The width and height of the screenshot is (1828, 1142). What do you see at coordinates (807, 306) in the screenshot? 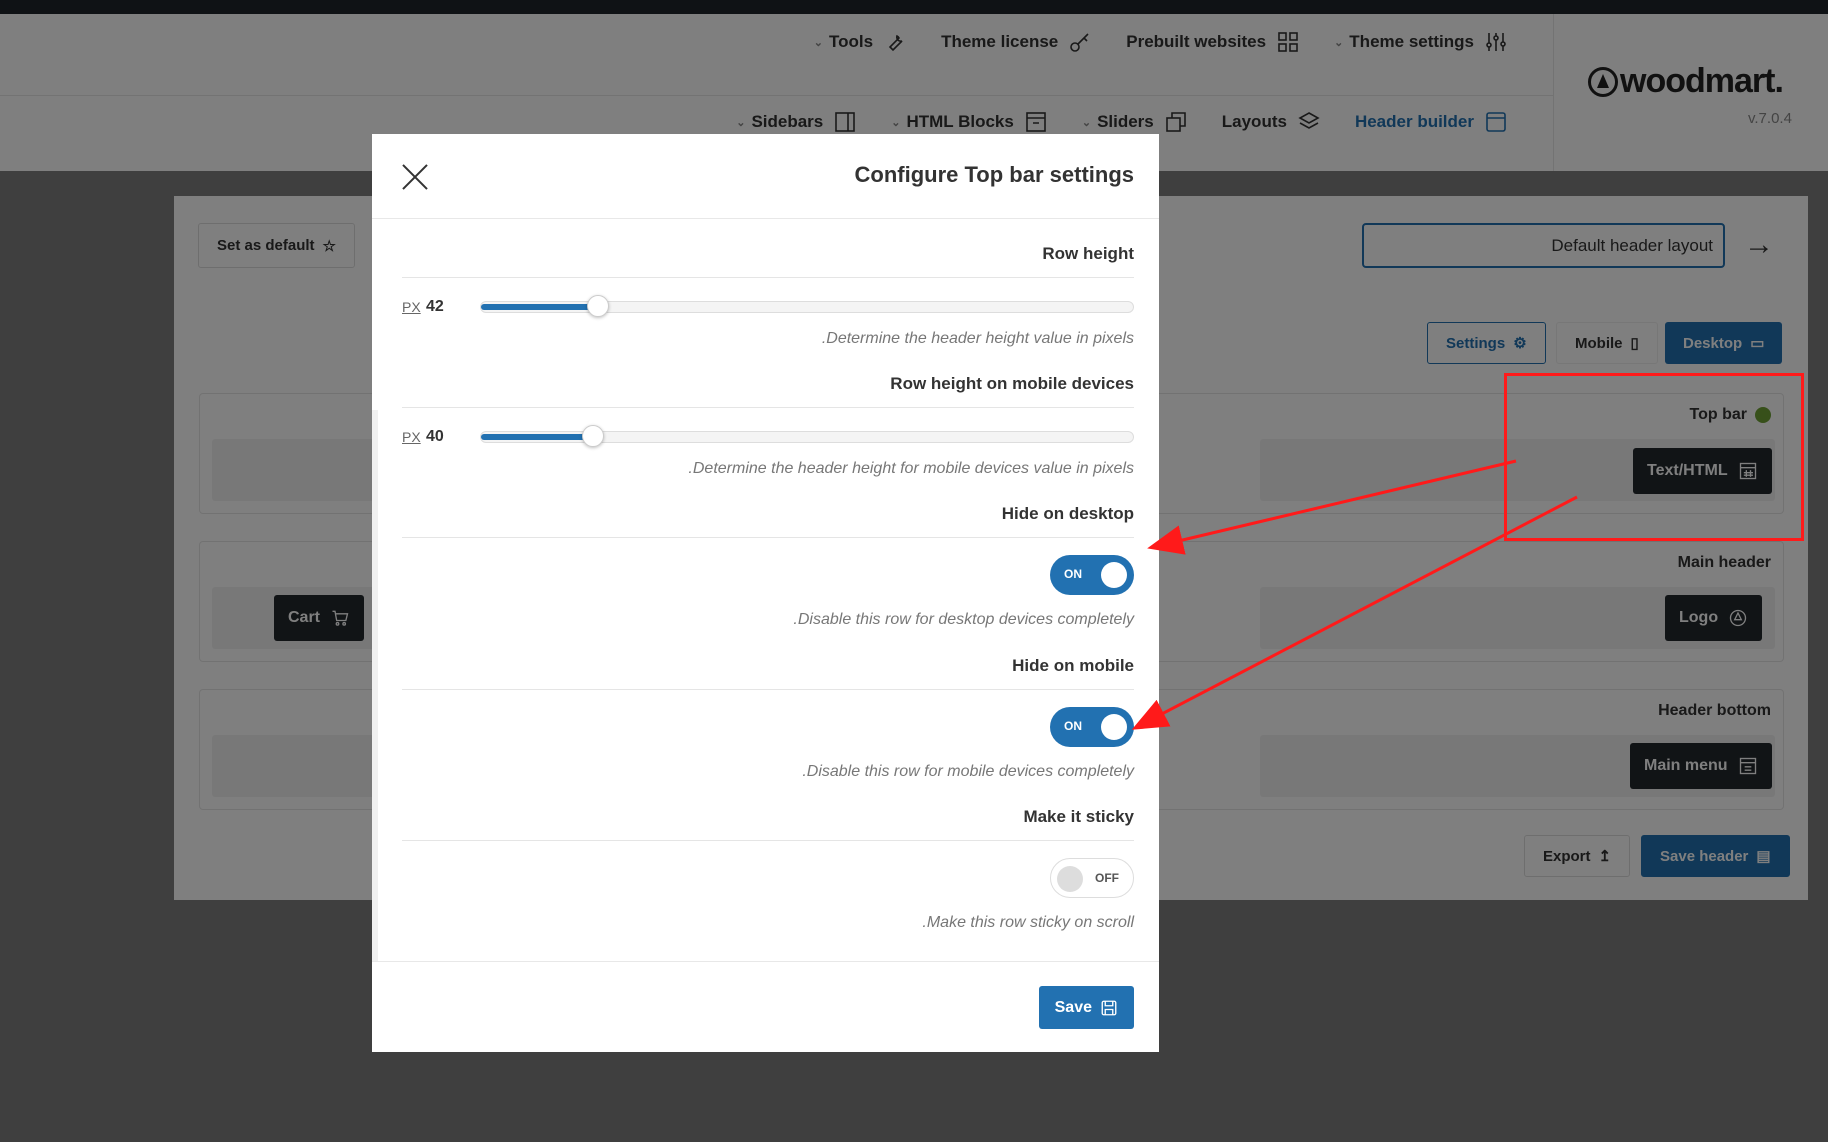
I see `row-height-slider` at bounding box center [807, 306].